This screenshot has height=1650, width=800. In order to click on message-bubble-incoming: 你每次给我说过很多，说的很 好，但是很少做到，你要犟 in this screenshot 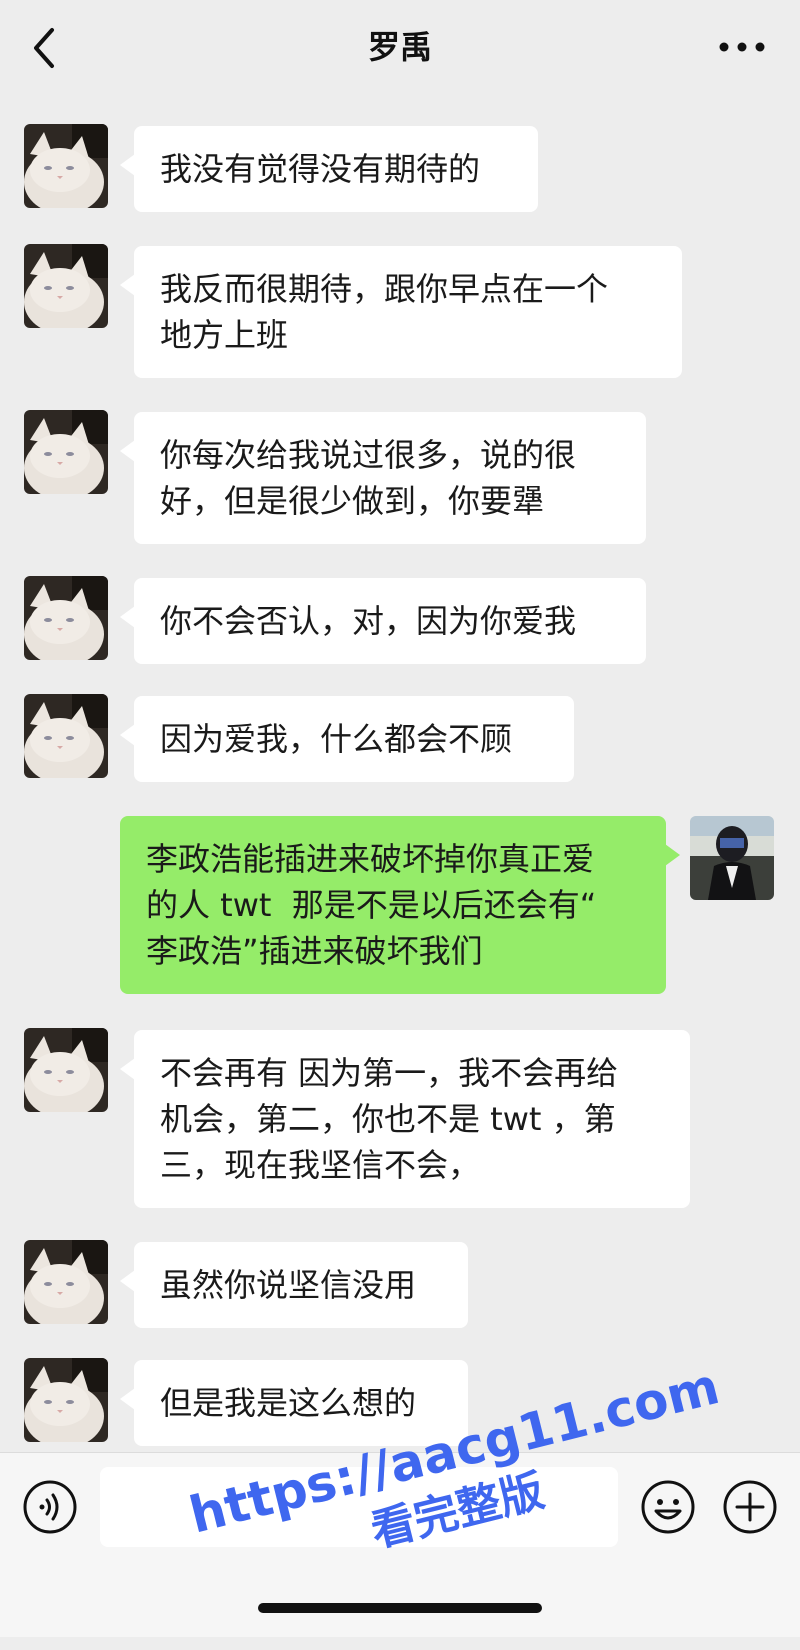, I will do `click(383, 478)`.